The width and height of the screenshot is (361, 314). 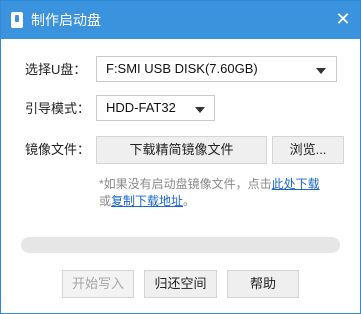 What do you see at coordinates (58, 108) in the screenshot?
I see `boot-mode-label: 引导模式：` at bounding box center [58, 108].